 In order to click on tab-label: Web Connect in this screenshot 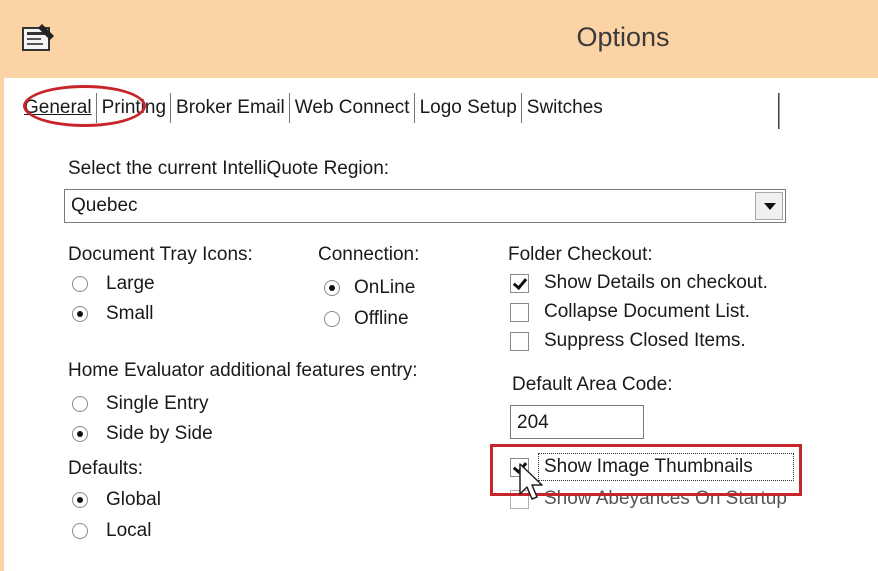, I will do `click(352, 107)`.